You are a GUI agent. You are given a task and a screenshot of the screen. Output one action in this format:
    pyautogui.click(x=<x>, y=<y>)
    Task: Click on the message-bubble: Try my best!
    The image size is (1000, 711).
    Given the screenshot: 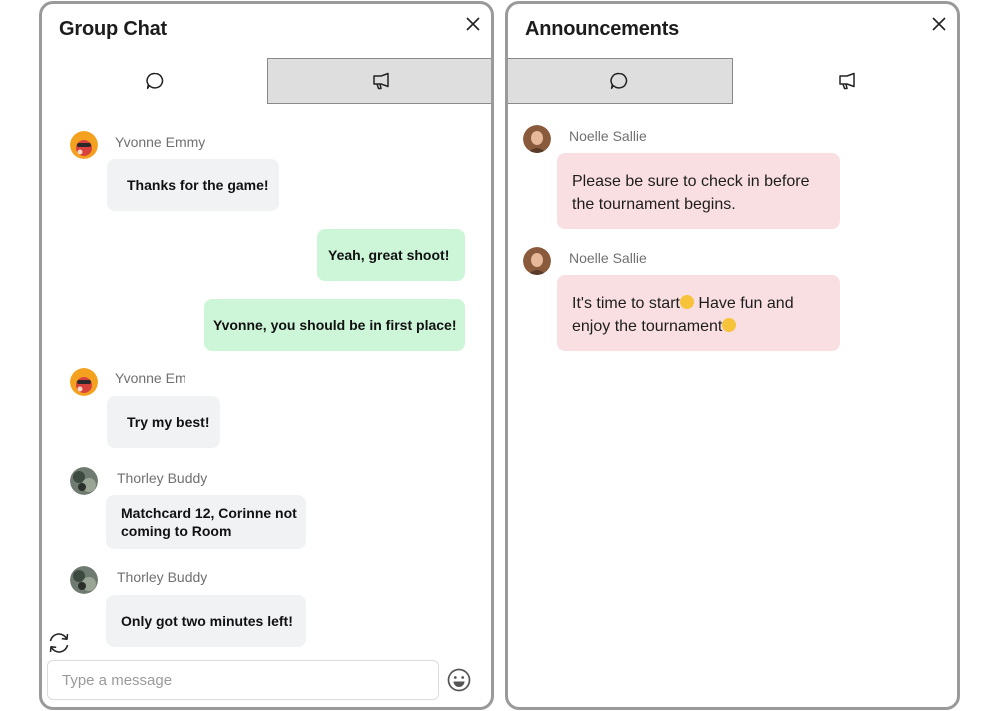 What is the action you would take?
    pyautogui.click(x=163, y=422)
    